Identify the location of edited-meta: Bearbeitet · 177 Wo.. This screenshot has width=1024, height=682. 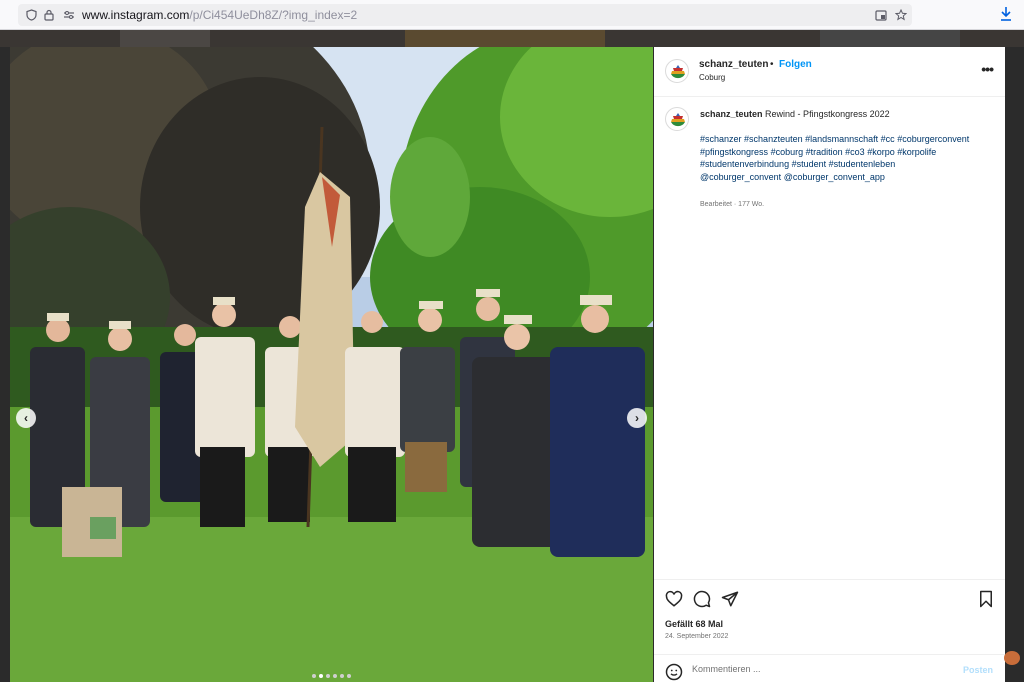
(732, 204).